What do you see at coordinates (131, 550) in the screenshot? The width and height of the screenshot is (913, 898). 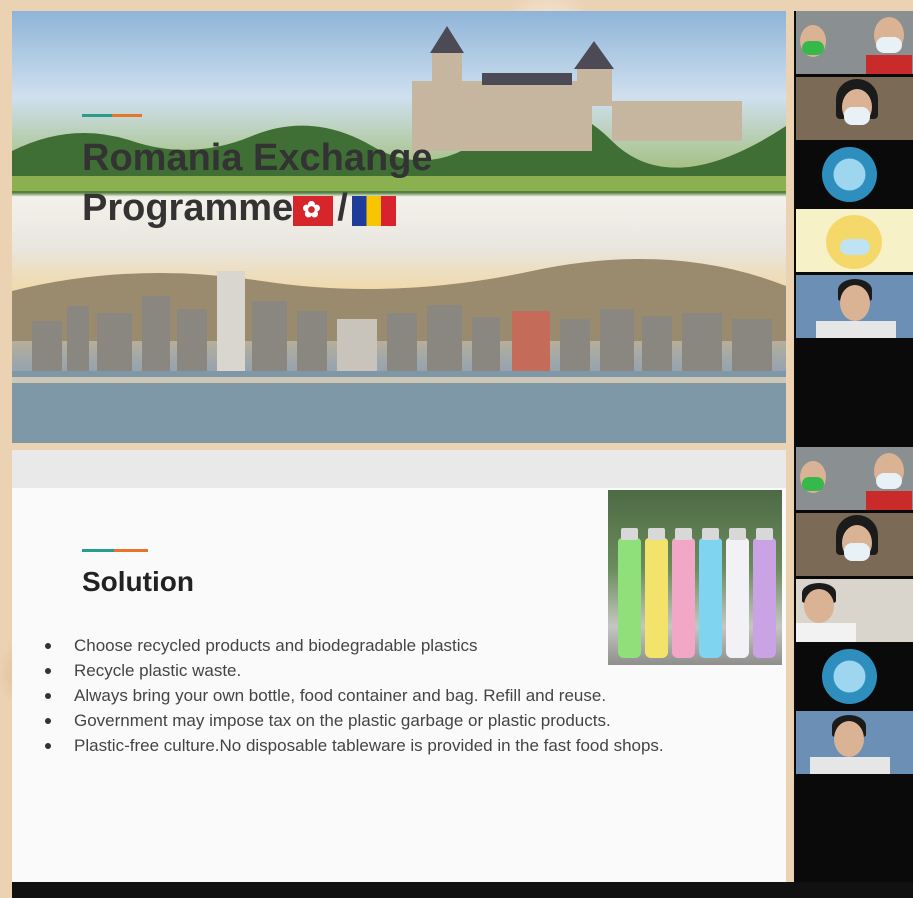 I see `solution-accent-orange` at bounding box center [131, 550].